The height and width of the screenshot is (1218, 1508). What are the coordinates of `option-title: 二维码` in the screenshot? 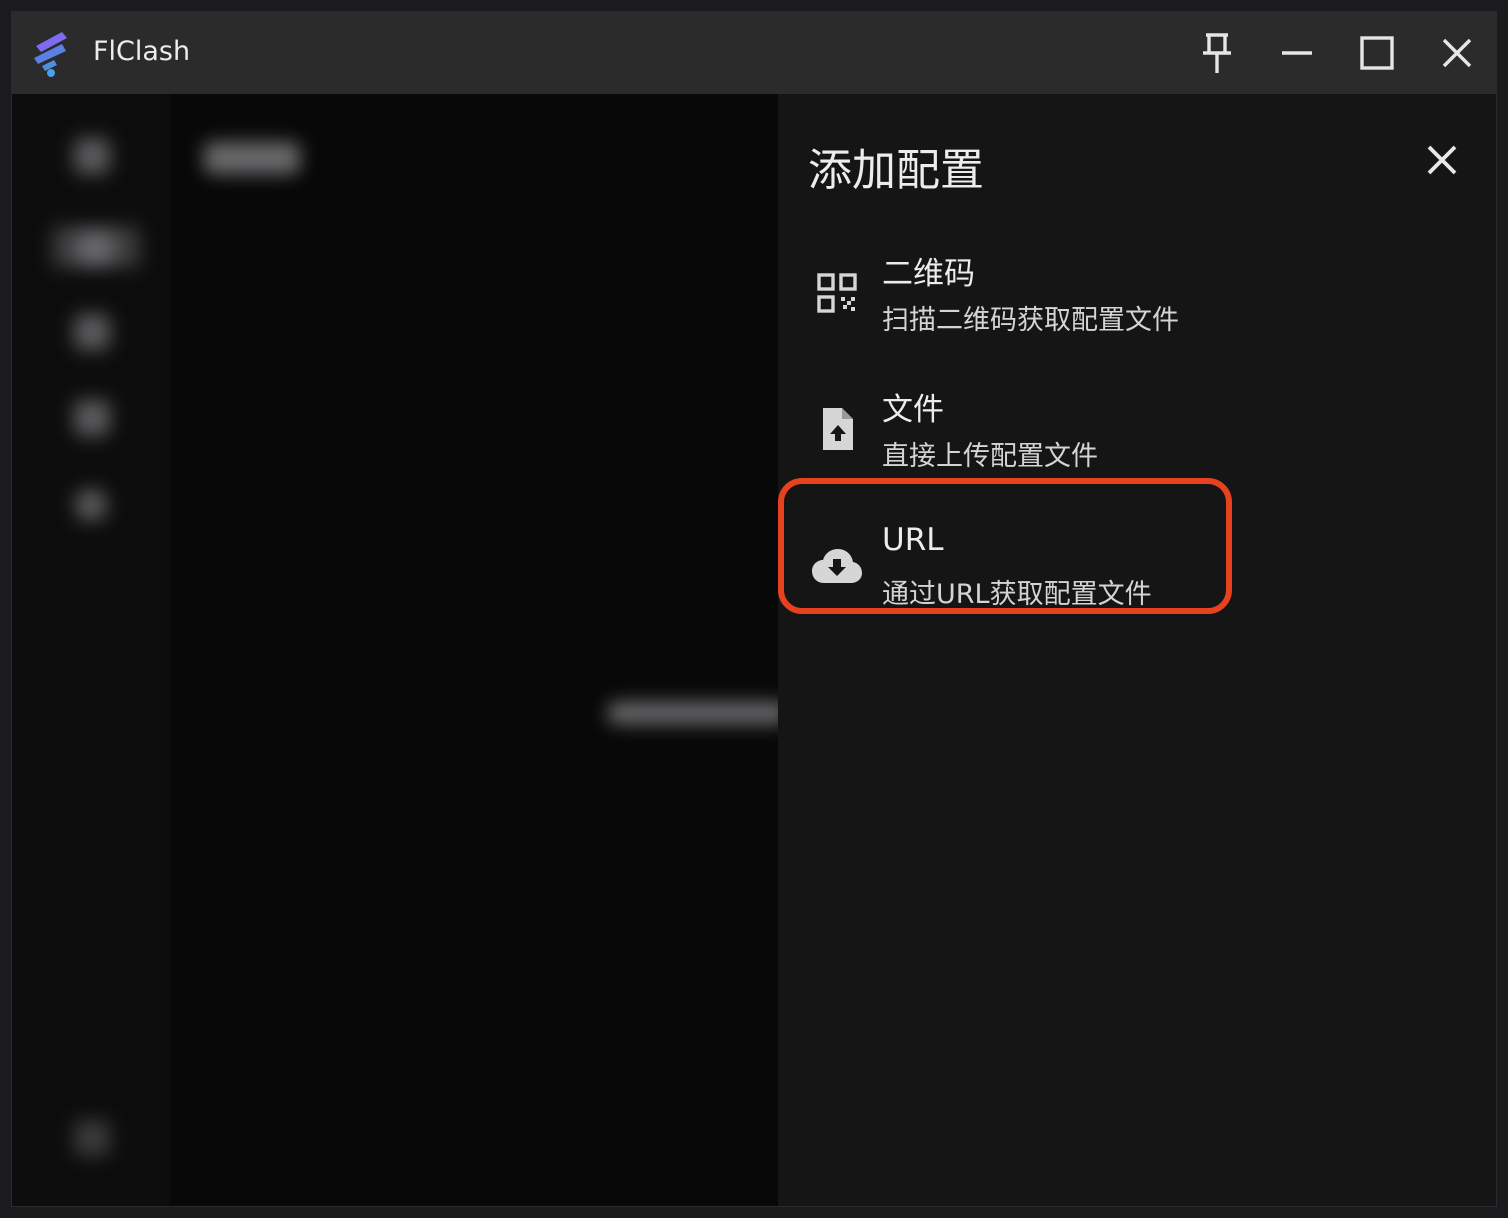 It's located at (928, 274).